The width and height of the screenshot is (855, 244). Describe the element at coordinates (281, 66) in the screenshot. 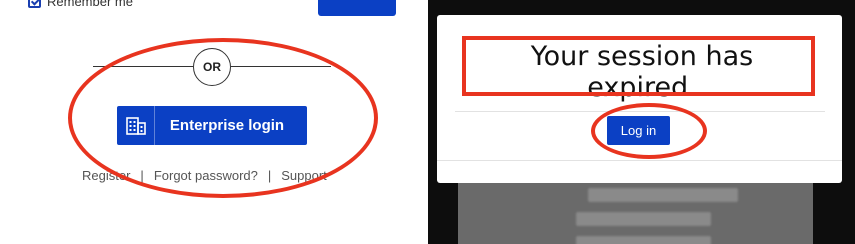

I see `divider-line-right` at that location.